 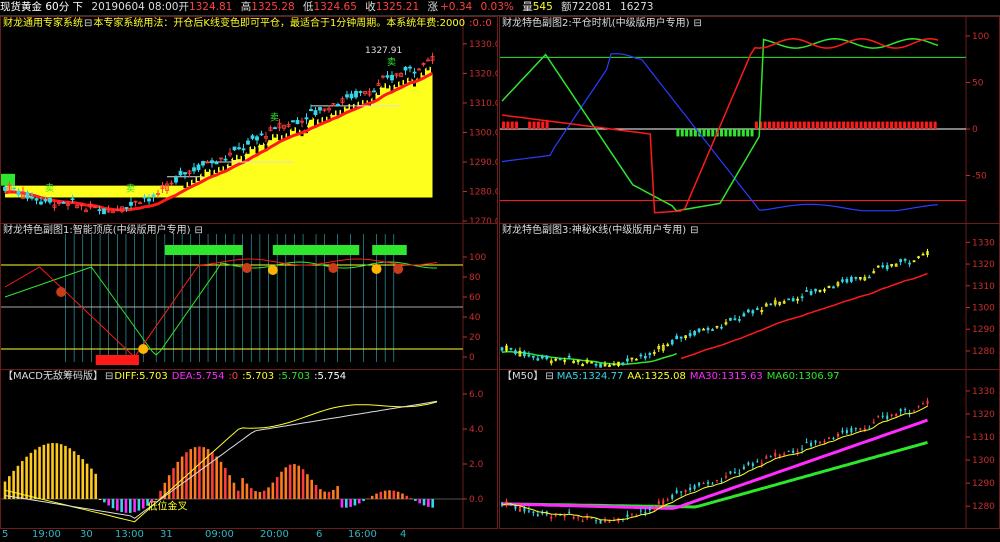 What do you see at coordinates (53, 376) in the screenshot?
I see `panel-title: 【MACD无敌筹码版】` at bounding box center [53, 376].